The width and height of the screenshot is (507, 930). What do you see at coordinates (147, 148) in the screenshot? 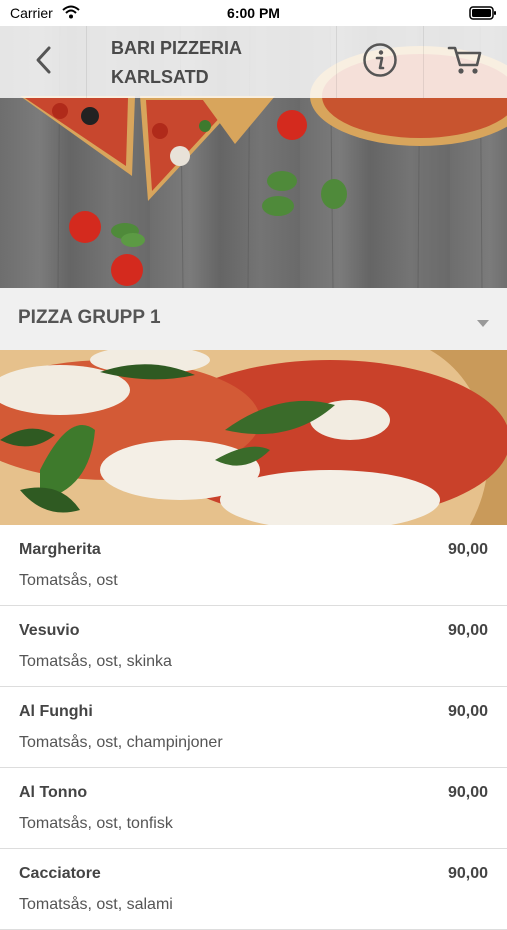
I see `pizza-slices-image` at bounding box center [147, 148].